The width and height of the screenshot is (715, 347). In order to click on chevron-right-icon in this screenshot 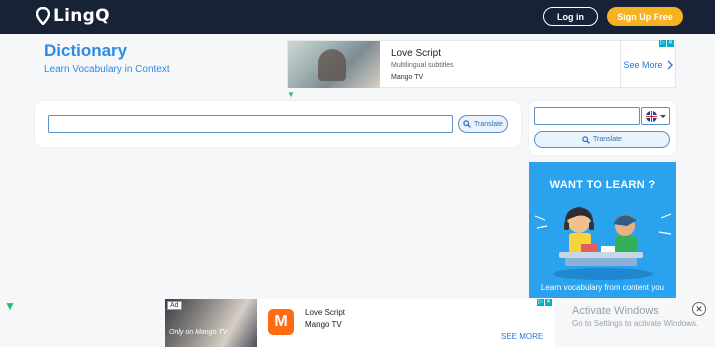, I will do `click(670, 64)`.